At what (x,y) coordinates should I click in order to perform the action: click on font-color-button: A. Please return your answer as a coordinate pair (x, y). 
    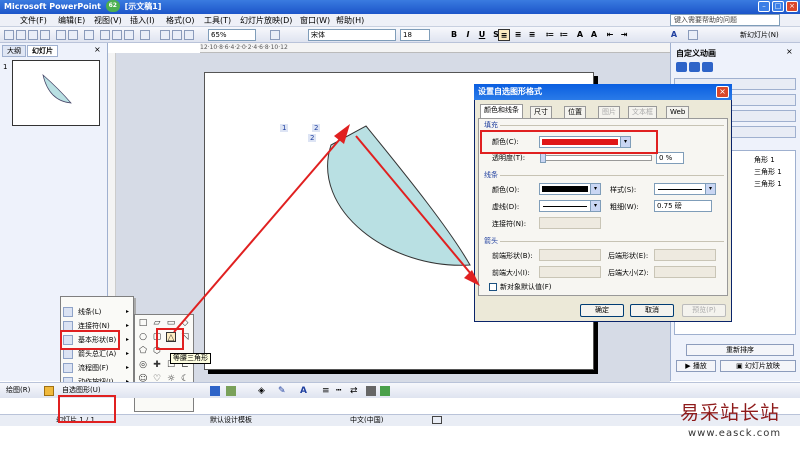
    Looking at the image, I should click on (674, 35).